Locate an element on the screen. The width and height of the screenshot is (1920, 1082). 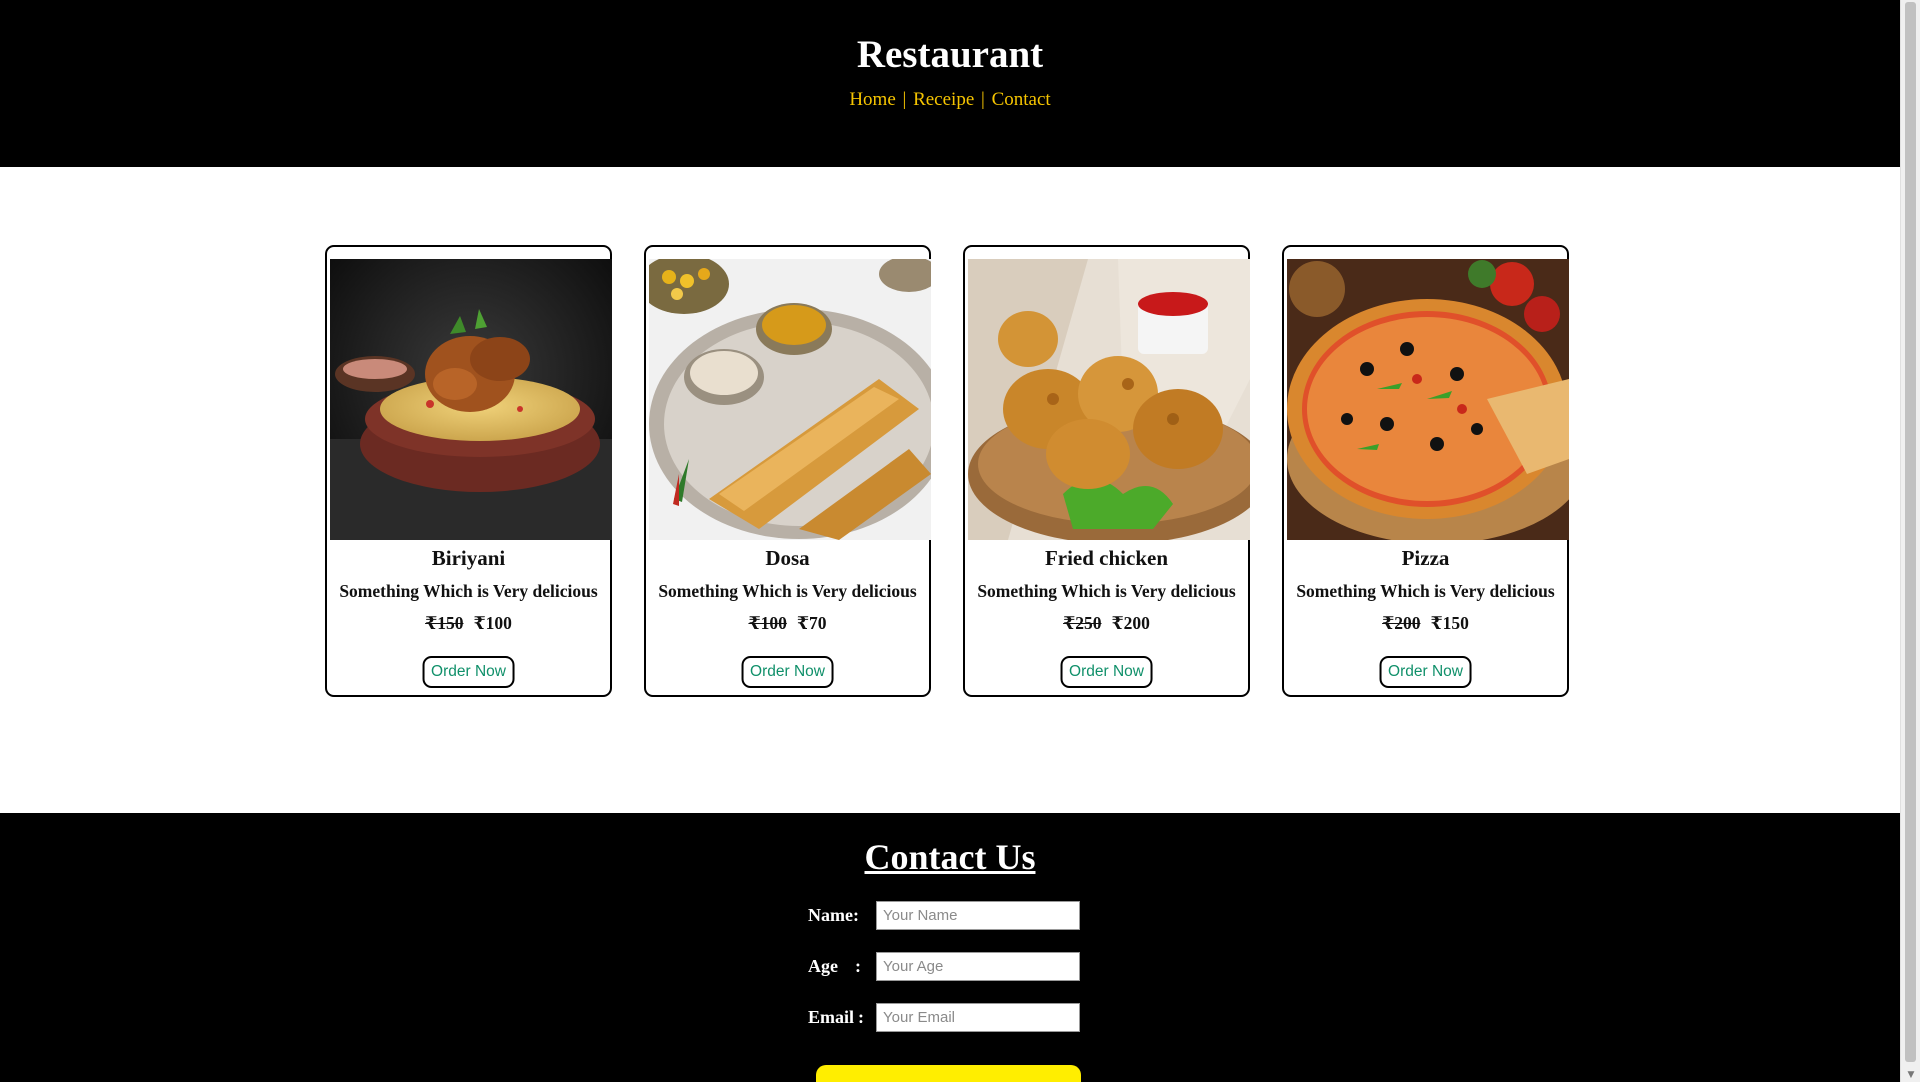
main-nav: Home | Receipe | Contact is located at coordinates (950, 100).